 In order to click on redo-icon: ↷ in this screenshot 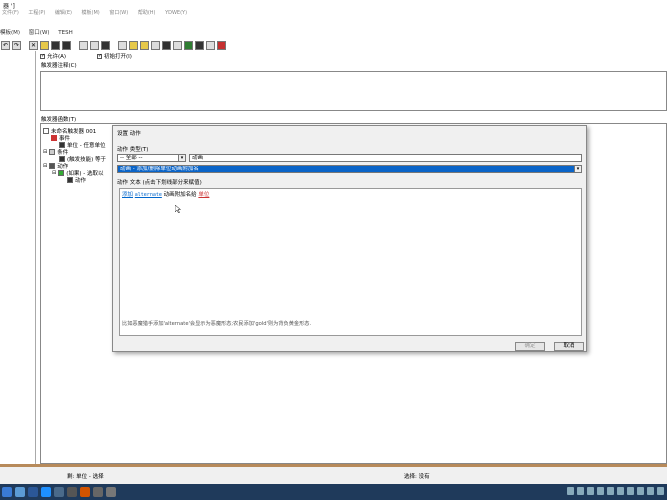, I will do `click(16, 45)`.